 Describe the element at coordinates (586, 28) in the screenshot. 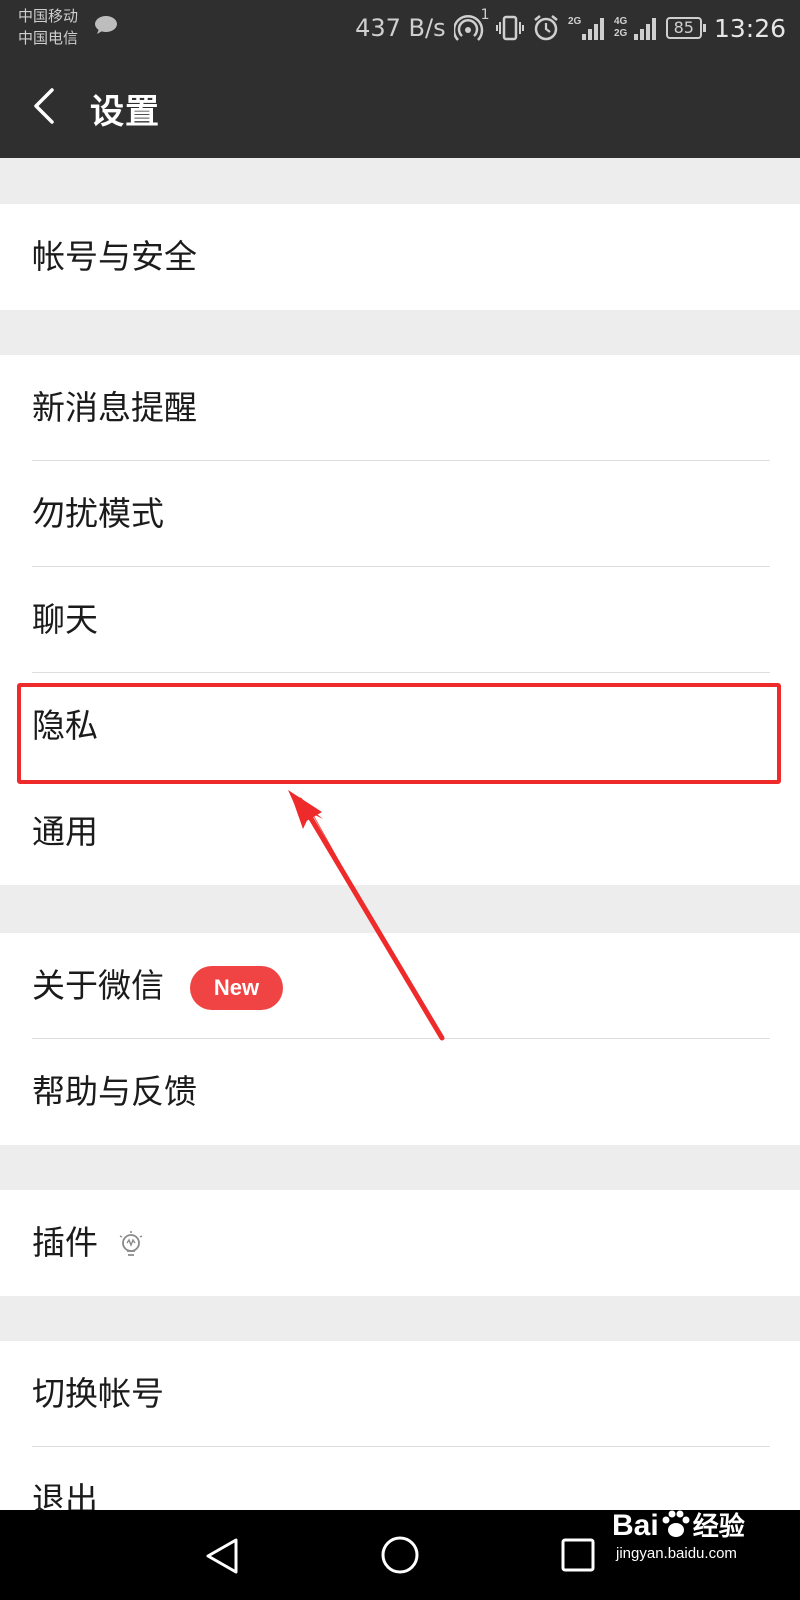

I see `signal-2g-icon: 2G` at that location.